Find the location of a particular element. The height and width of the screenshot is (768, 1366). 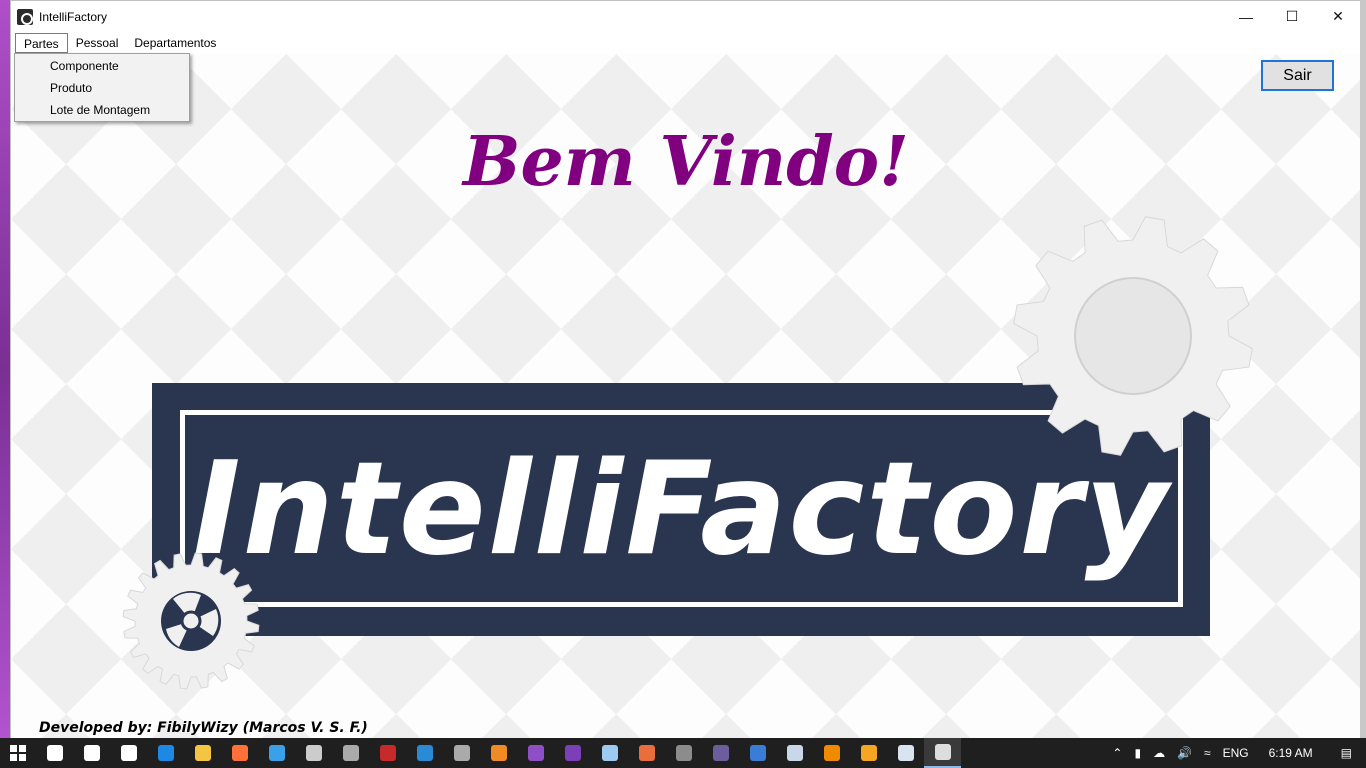

menu-item-produto: Produto is located at coordinates (102, 88).